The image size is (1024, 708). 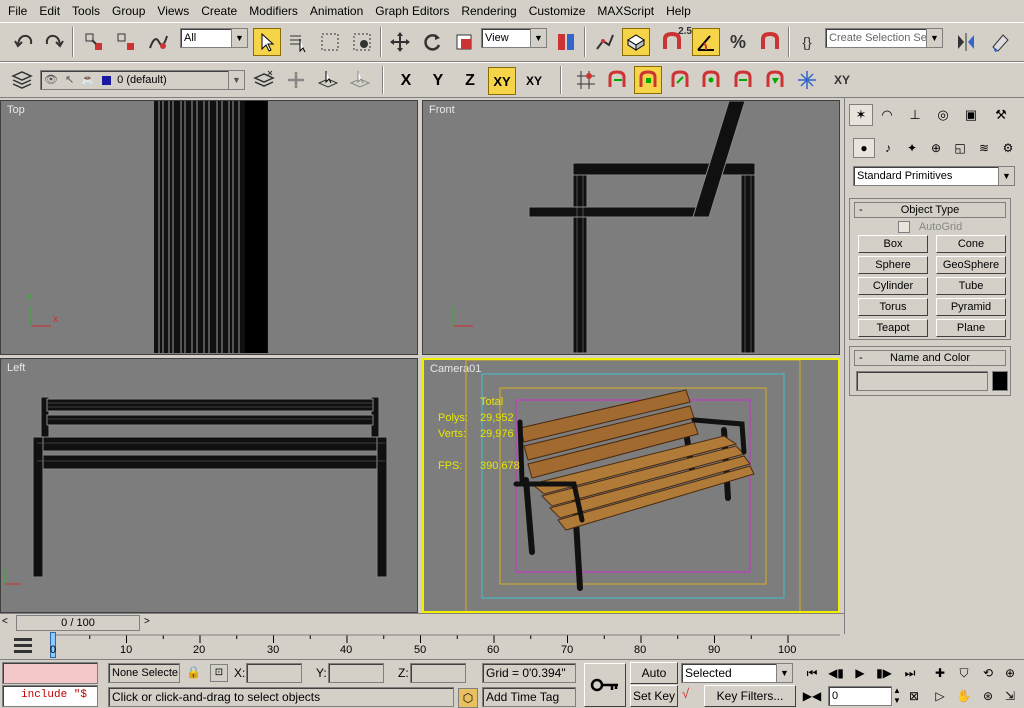 What do you see at coordinates (1001, 115) in the screenshot?
I see `utilities-panel-icon: ⚒` at bounding box center [1001, 115].